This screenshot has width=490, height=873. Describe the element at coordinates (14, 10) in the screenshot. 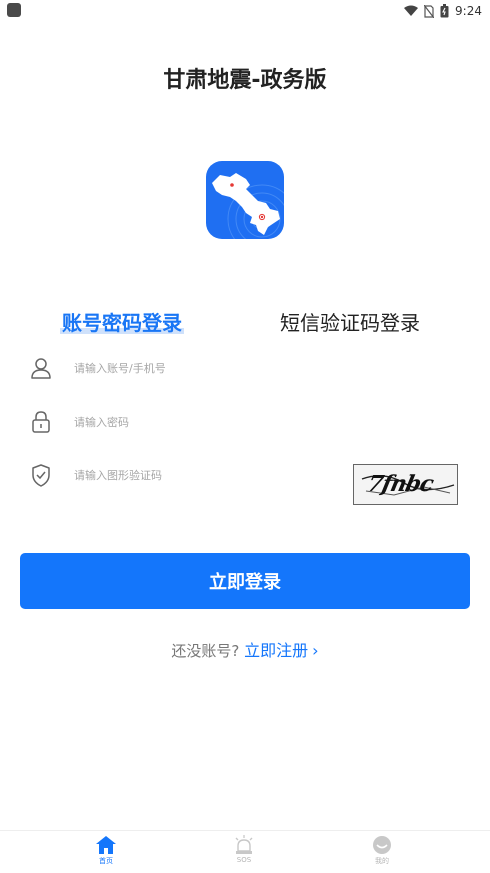

I see `app-notification-icon` at that location.